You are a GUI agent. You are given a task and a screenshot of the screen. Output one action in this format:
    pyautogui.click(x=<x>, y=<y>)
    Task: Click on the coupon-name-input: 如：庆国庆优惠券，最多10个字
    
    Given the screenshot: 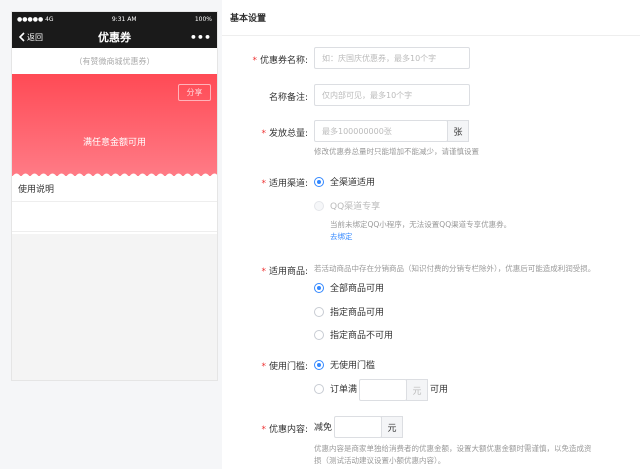 What is the action you would take?
    pyautogui.click(x=392, y=58)
    